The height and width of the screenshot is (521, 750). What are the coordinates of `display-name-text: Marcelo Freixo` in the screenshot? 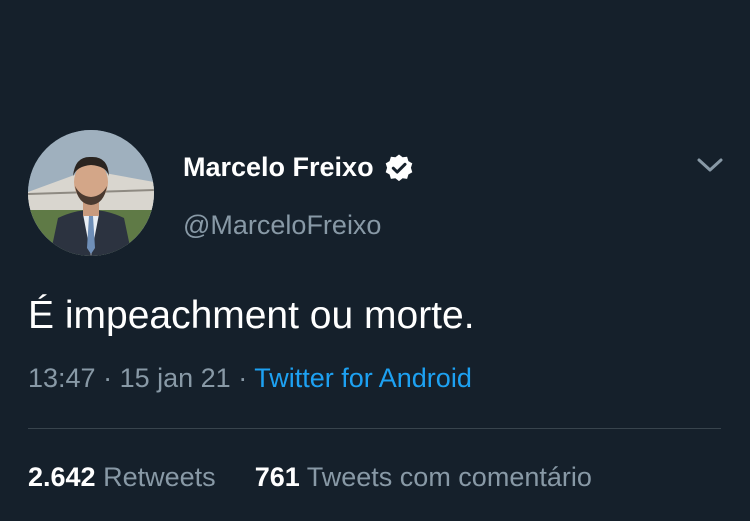 It's located at (278, 167).